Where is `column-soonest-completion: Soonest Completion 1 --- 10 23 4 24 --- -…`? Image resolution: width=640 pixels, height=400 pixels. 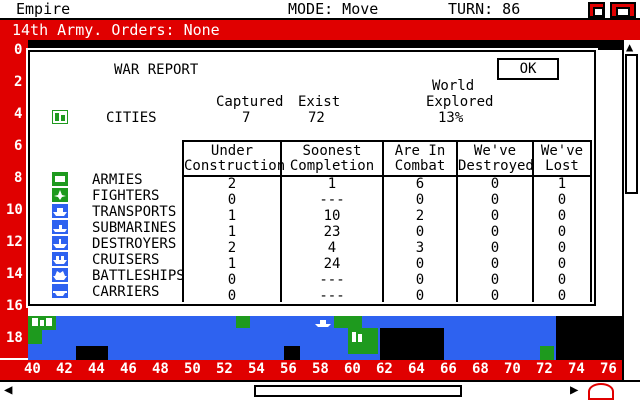
column-soonest-completion: Soonest Completion 1 --- 10 23 4 24 --- -… is located at coordinates (331, 222).